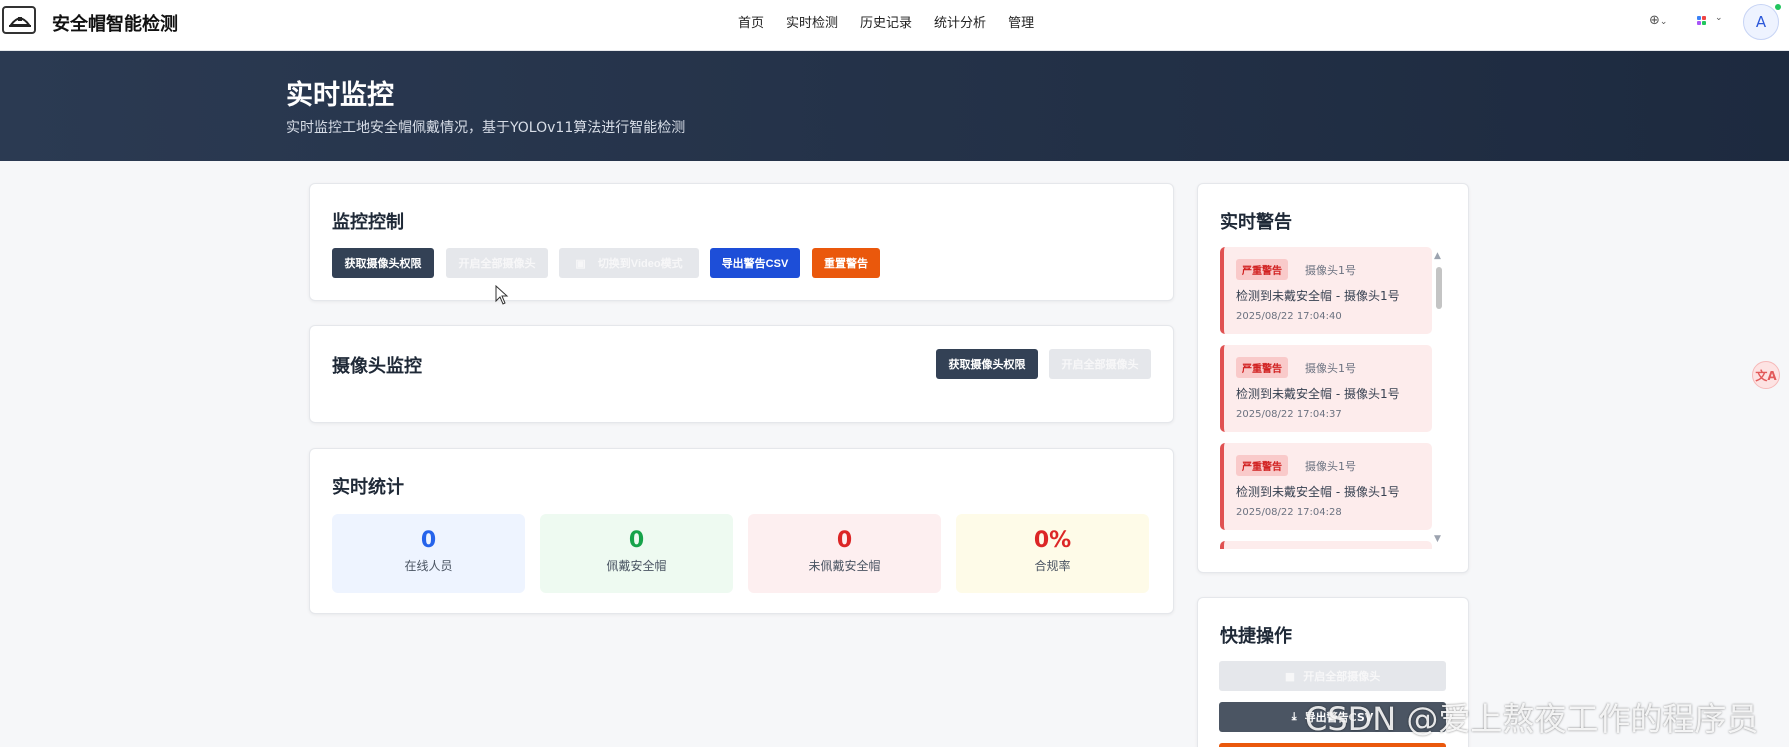 The width and height of the screenshot is (1789, 747). I want to click on scroll-thumb, so click(1439, 288).